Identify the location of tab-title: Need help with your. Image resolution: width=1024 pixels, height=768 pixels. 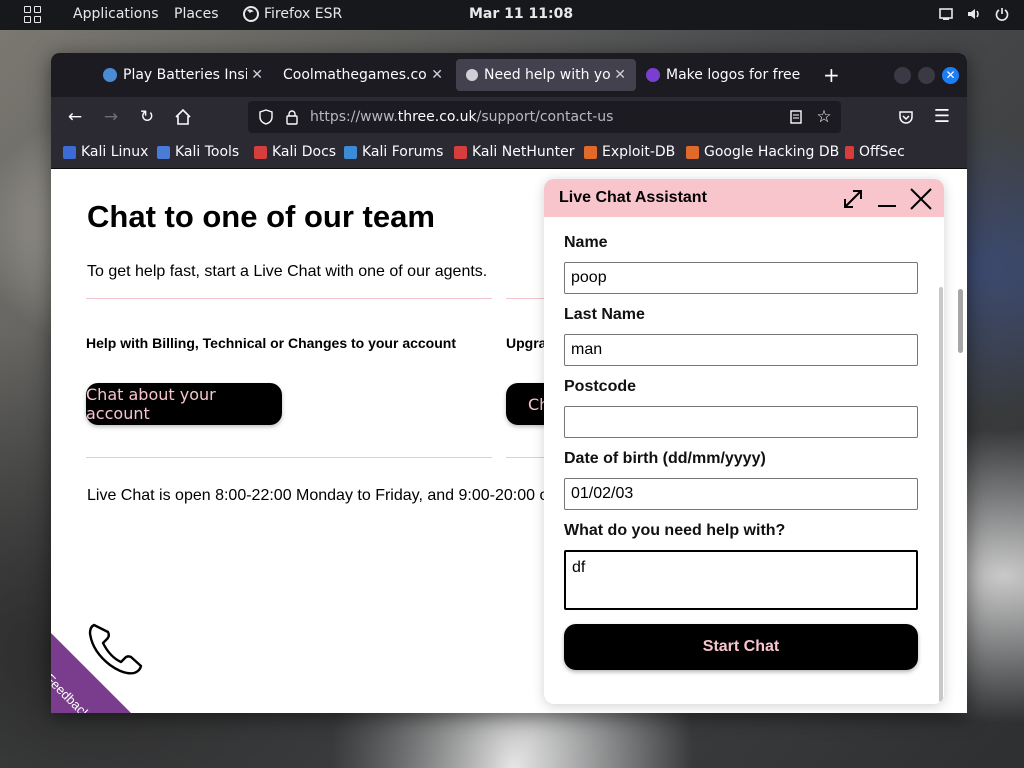
(547, 75).